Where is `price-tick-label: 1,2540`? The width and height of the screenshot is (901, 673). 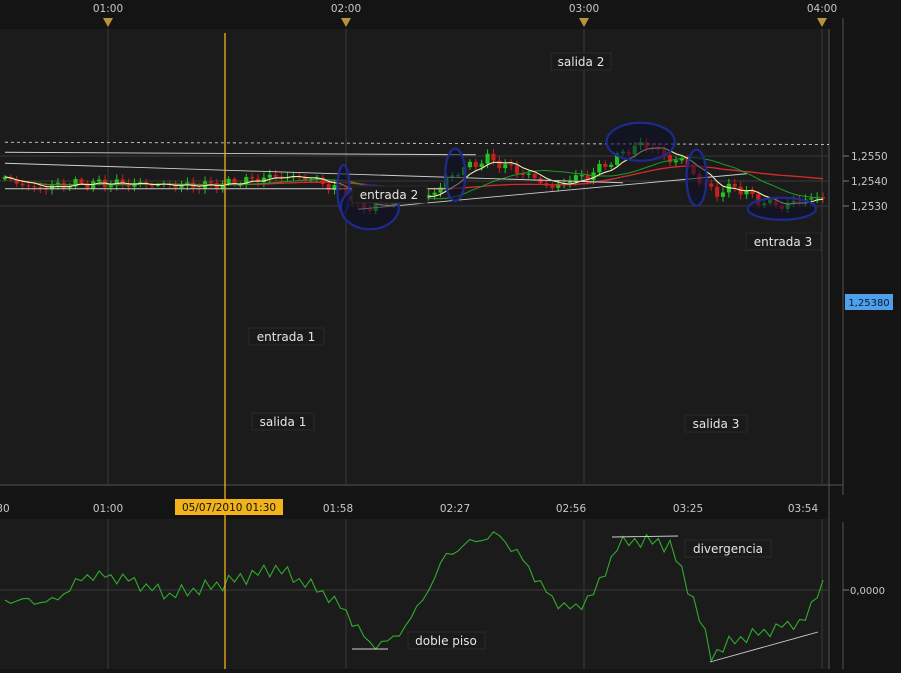 price-tick-label: 1,2540 is located at coordinates (869, 182).